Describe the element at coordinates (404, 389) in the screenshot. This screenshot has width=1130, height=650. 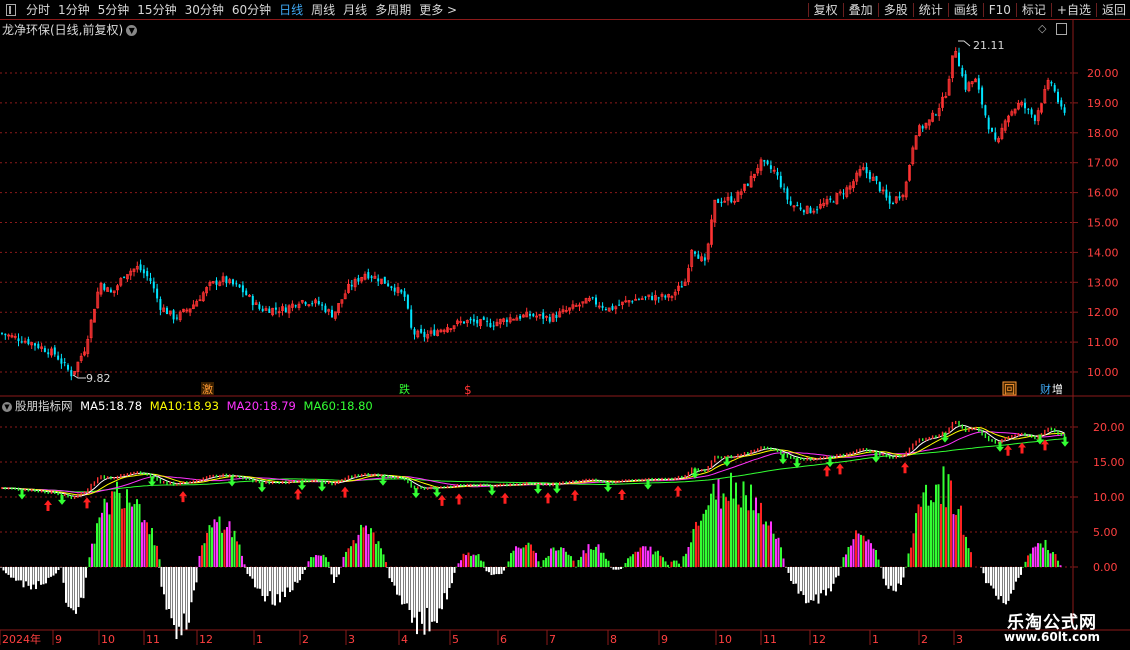
I see `event-marker-die: 跌` at that location.